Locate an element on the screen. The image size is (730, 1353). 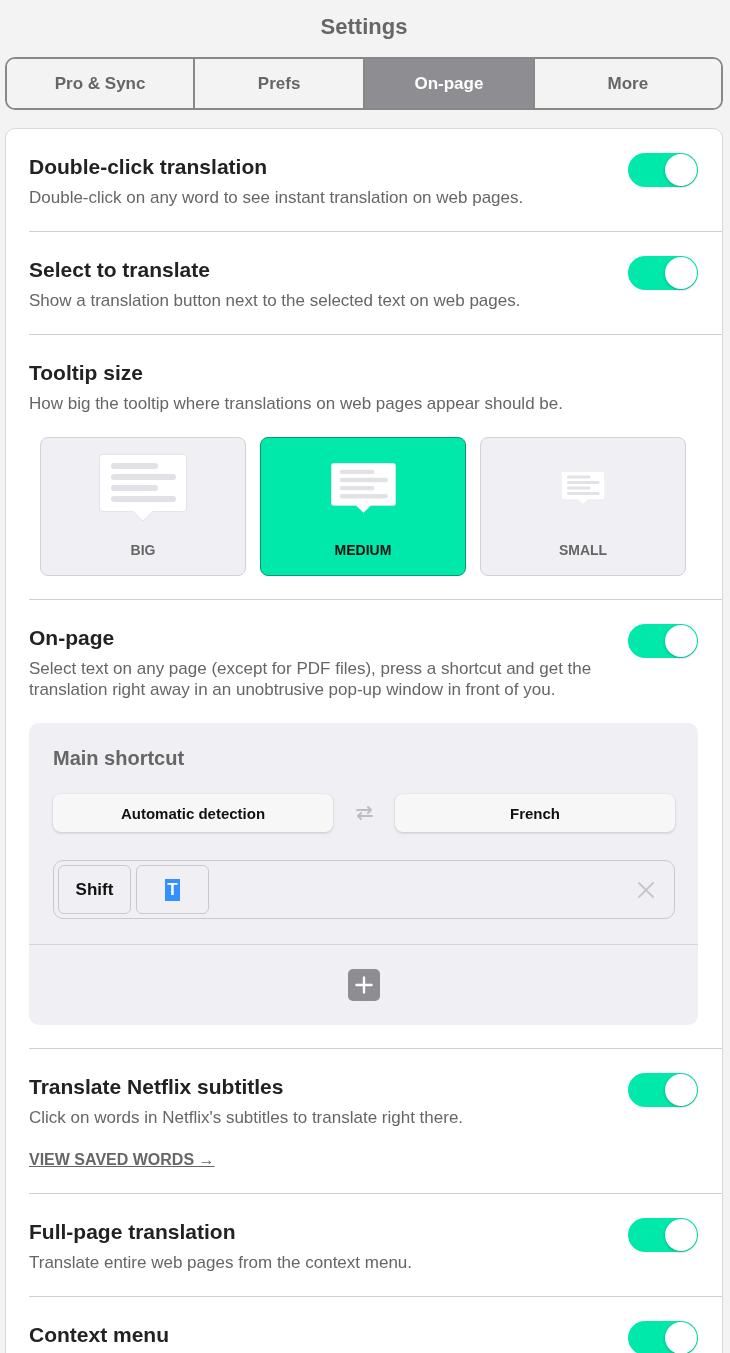
add-button is located at coordinates (363, 985).